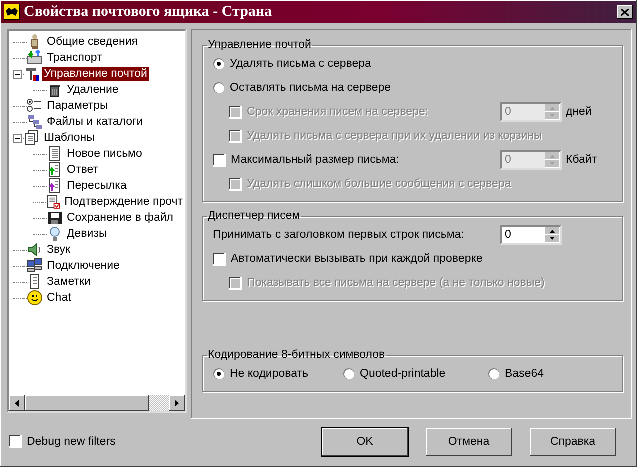 The width and height of the screenshot is (637, 467). I want to click on option-label: Принимать с заголовком первых строк письма:, so click(339, 235).